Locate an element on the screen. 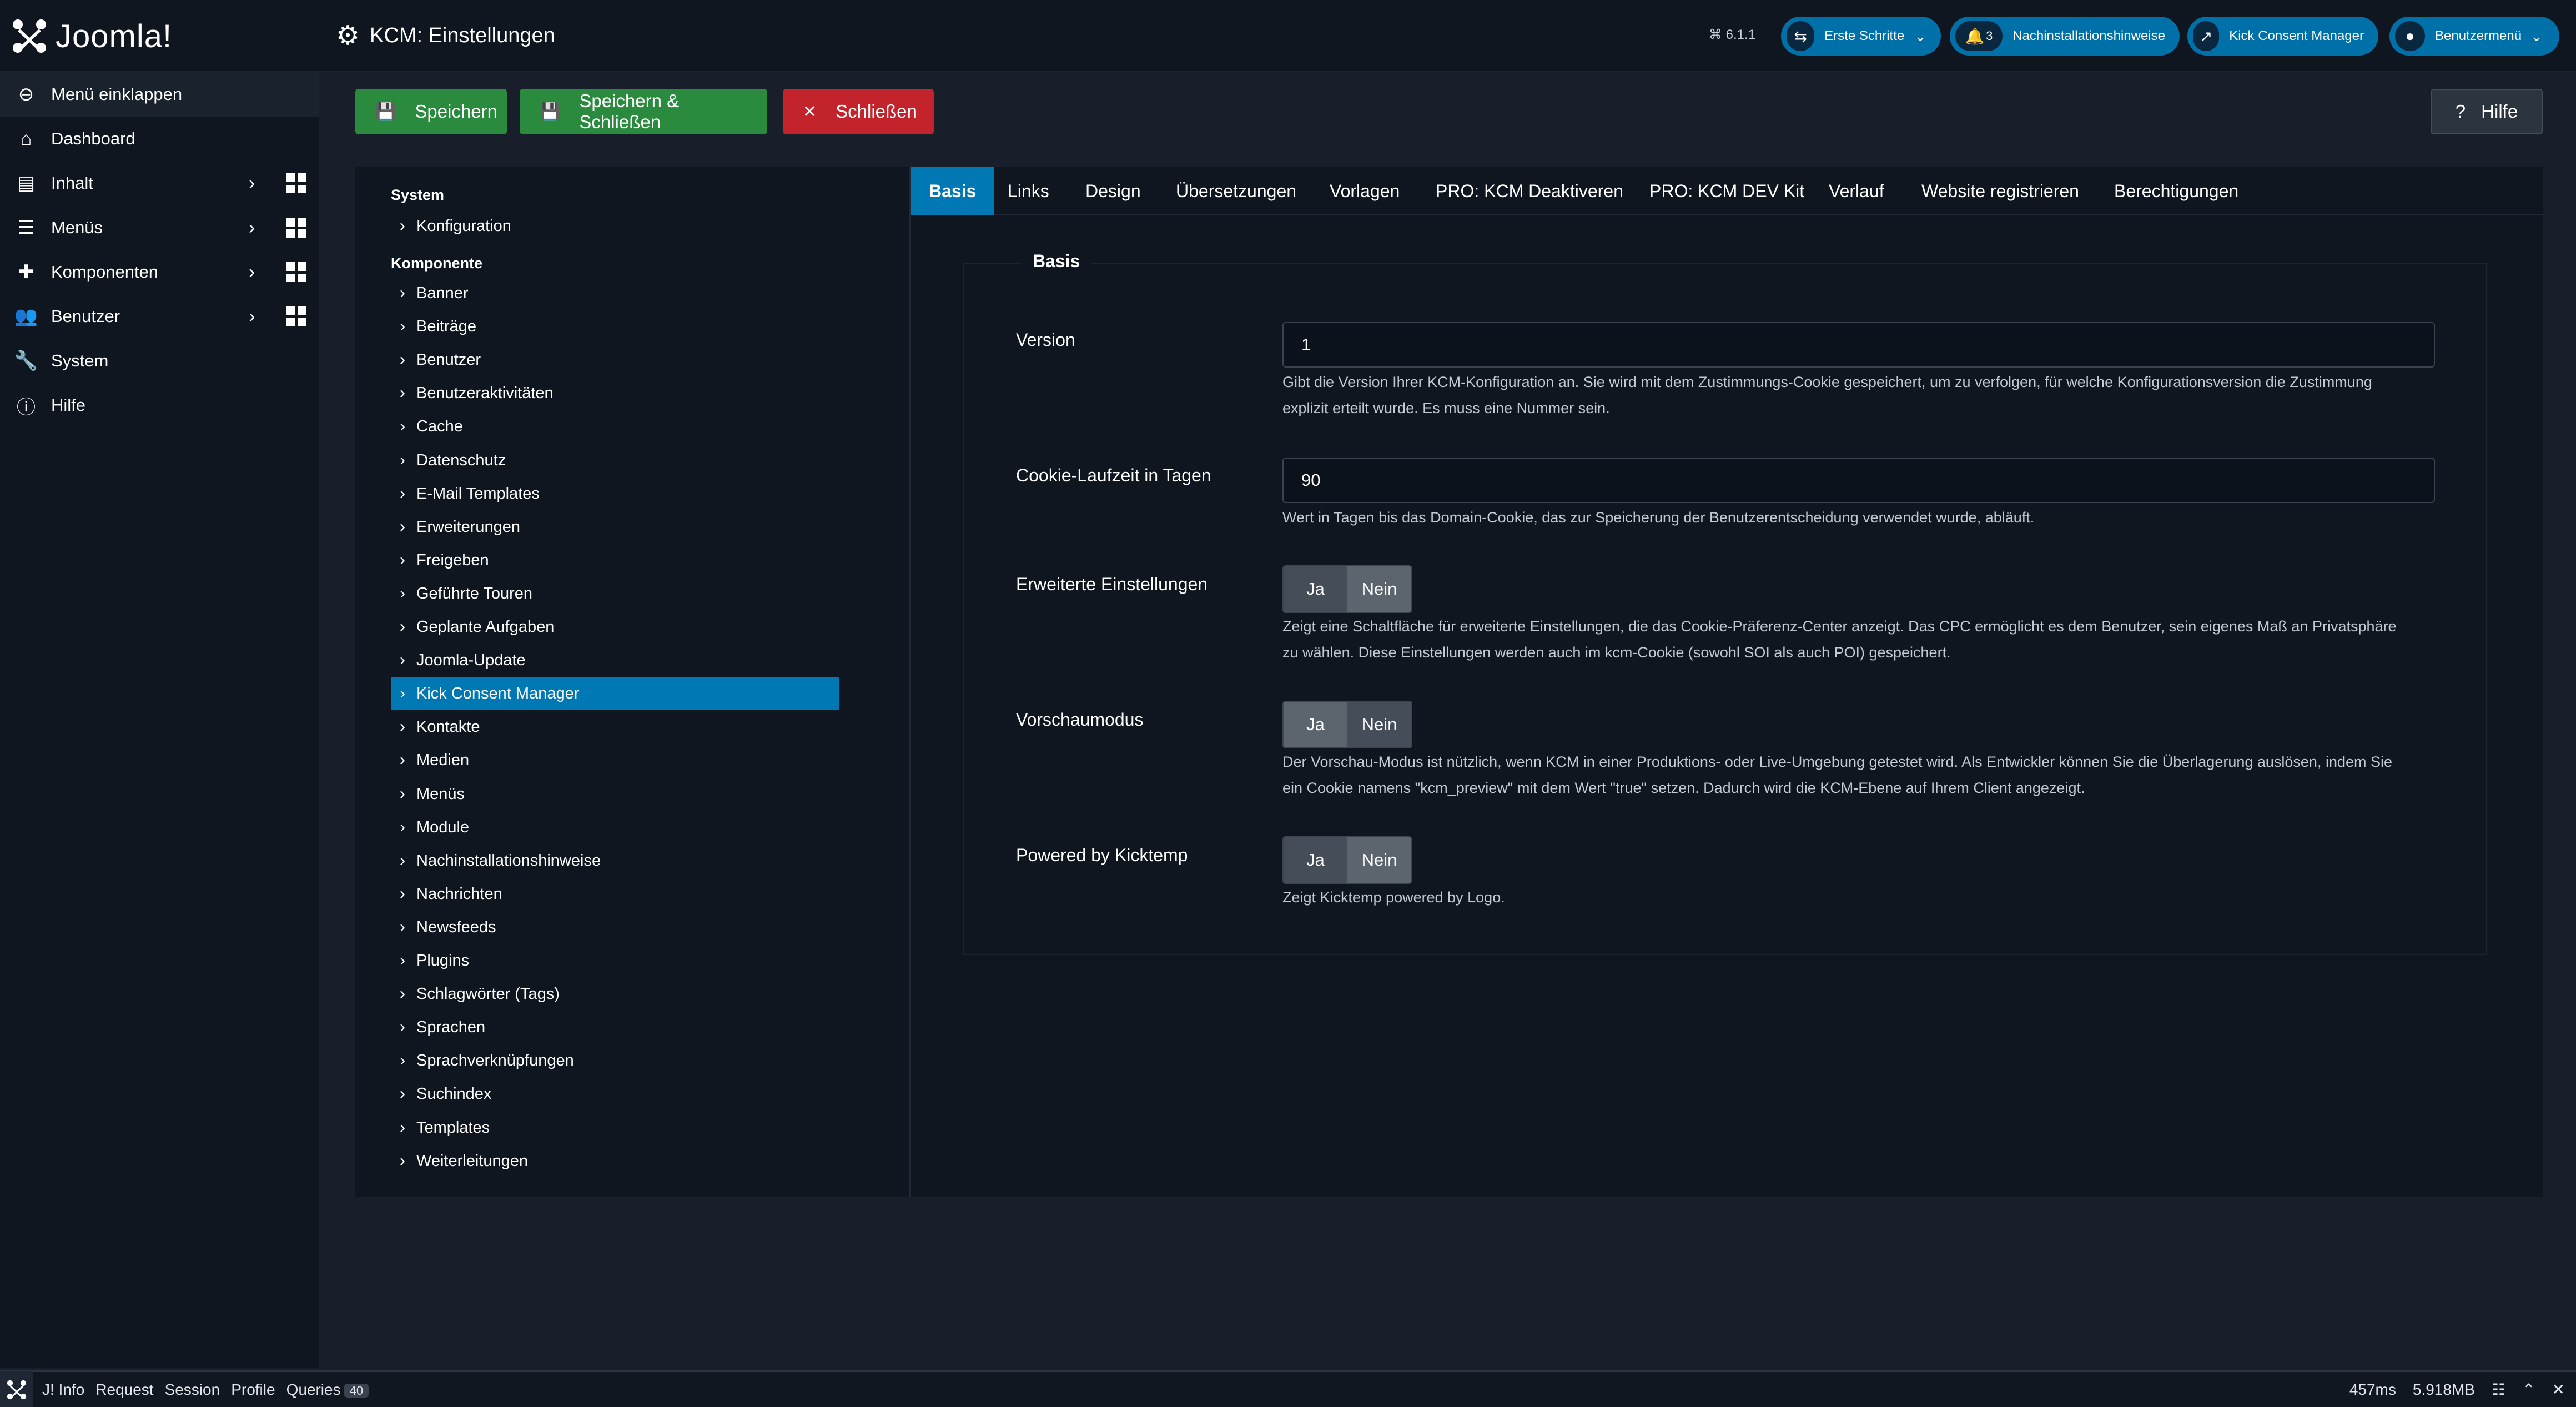 This screenshot has height=1407, width=2576. guided-tours-label: Erste Schritte is located at coordinates (1865, 35).